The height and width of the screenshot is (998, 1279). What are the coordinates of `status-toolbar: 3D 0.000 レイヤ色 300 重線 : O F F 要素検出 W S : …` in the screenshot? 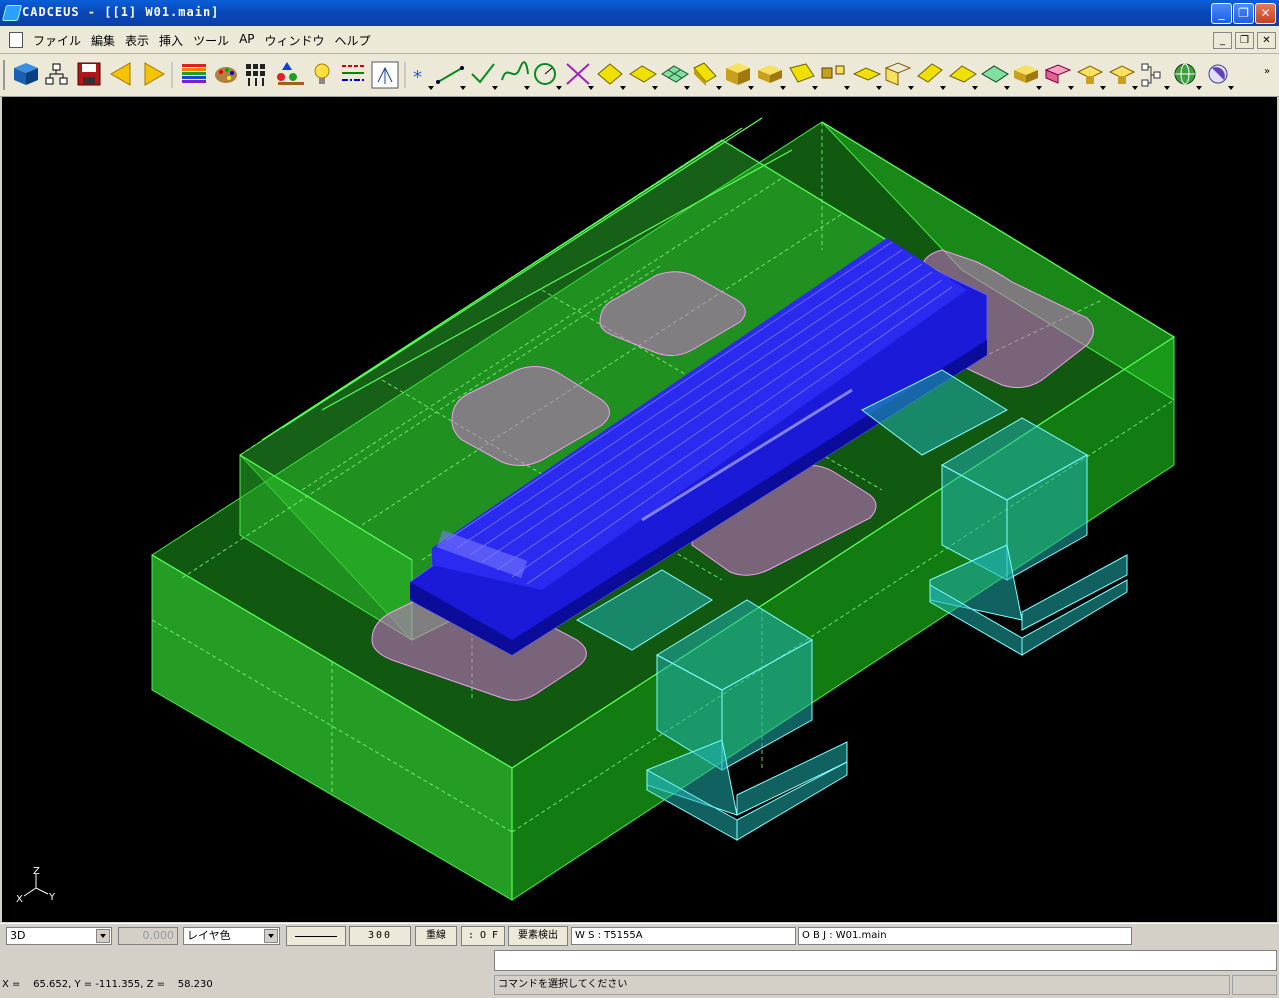 It's located at (639, 941).